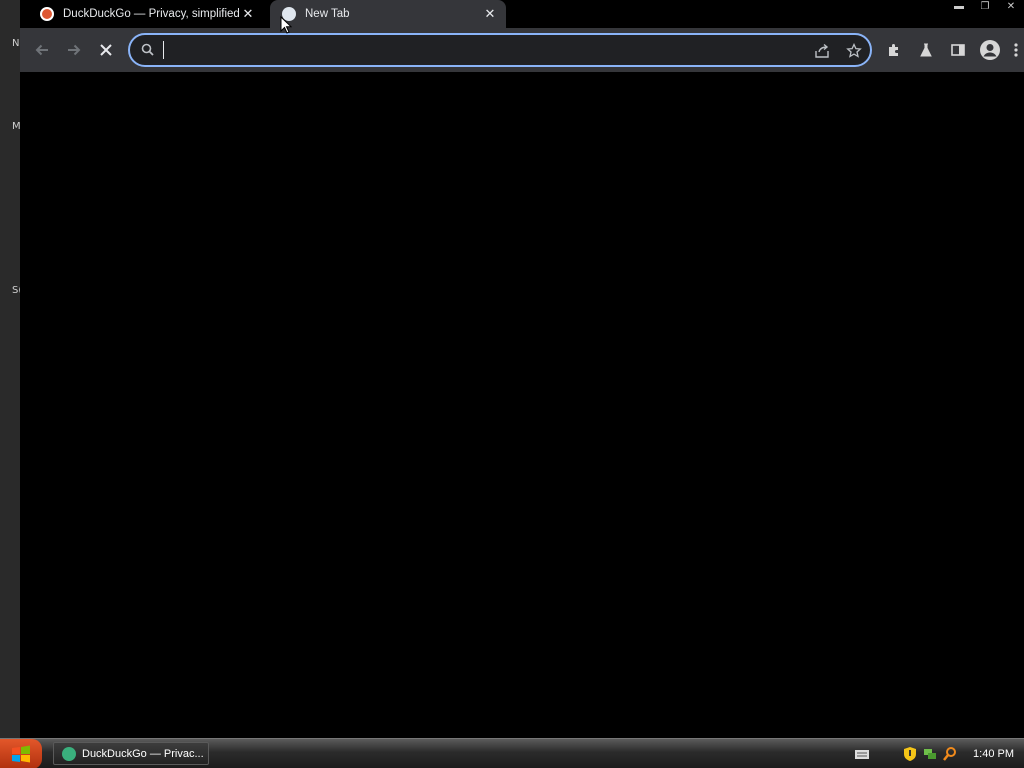  Describe the element at coordinates (106, 50) in the screenshot. I see `stop-loading-icon` at that location.